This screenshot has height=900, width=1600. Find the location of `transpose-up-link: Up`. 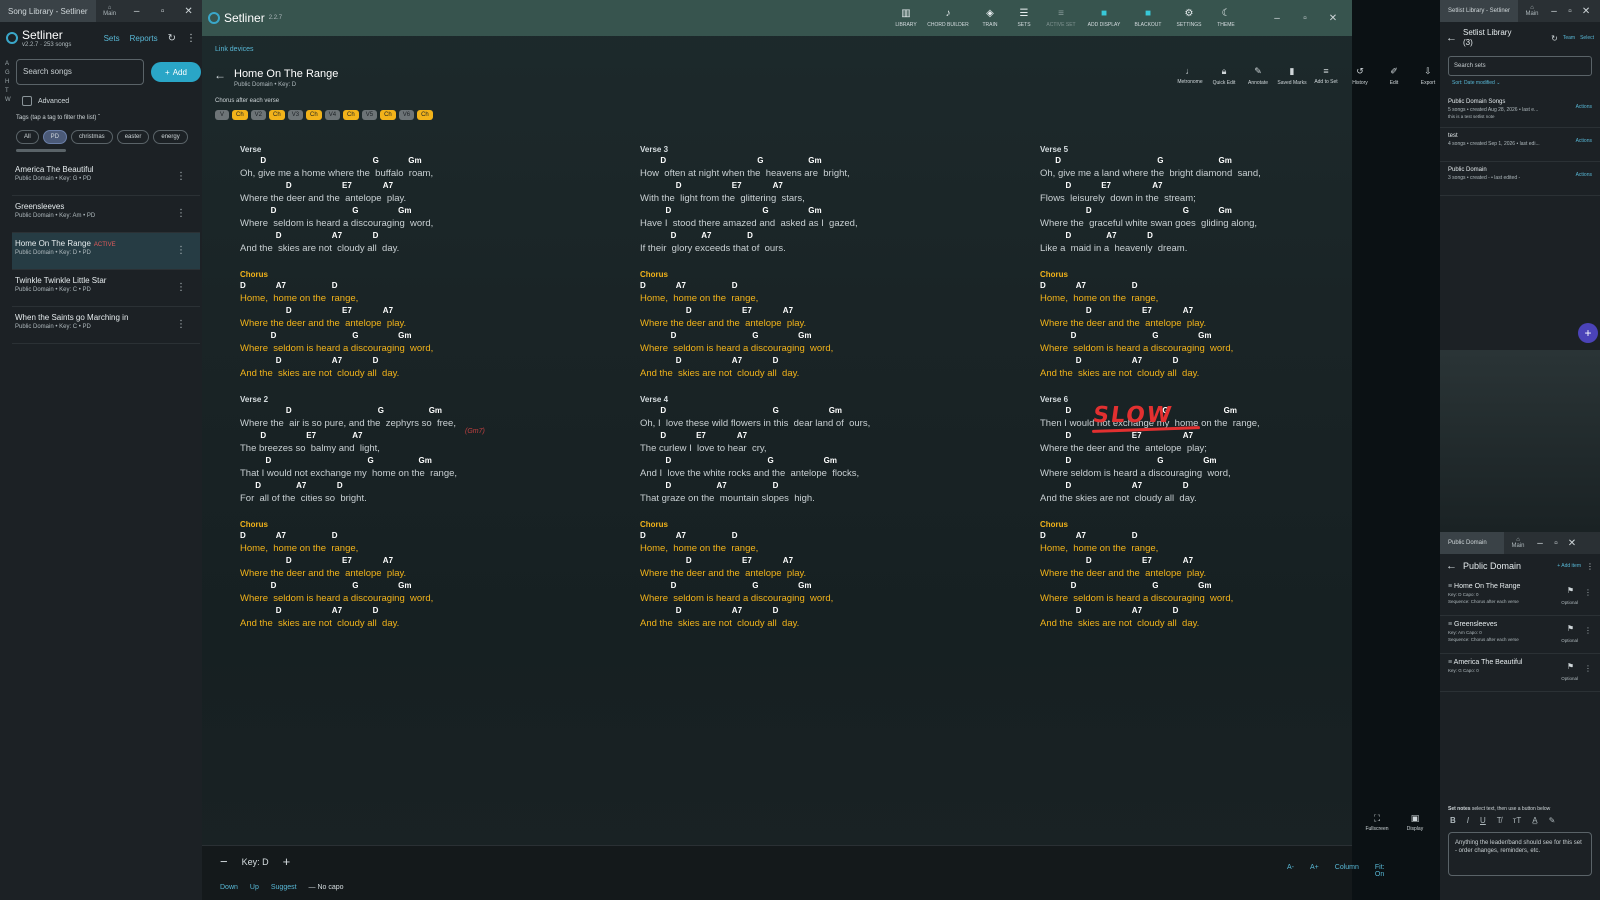

transpose-up-link: Up is located at coordinates (254, 887).